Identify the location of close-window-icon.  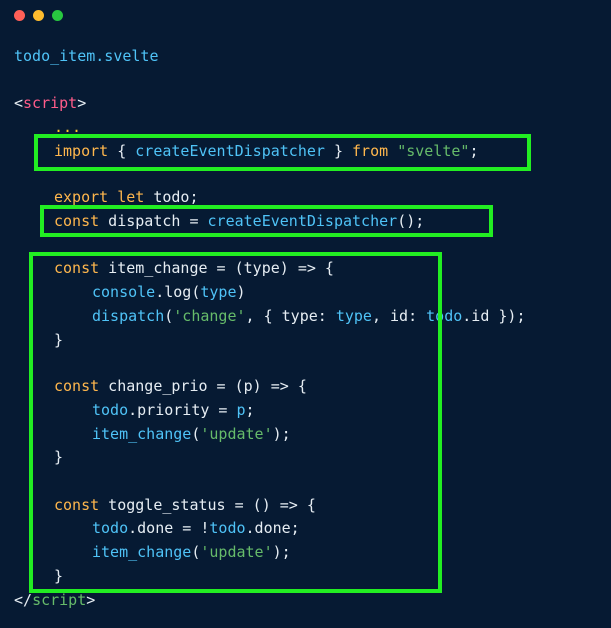
(19, 15).